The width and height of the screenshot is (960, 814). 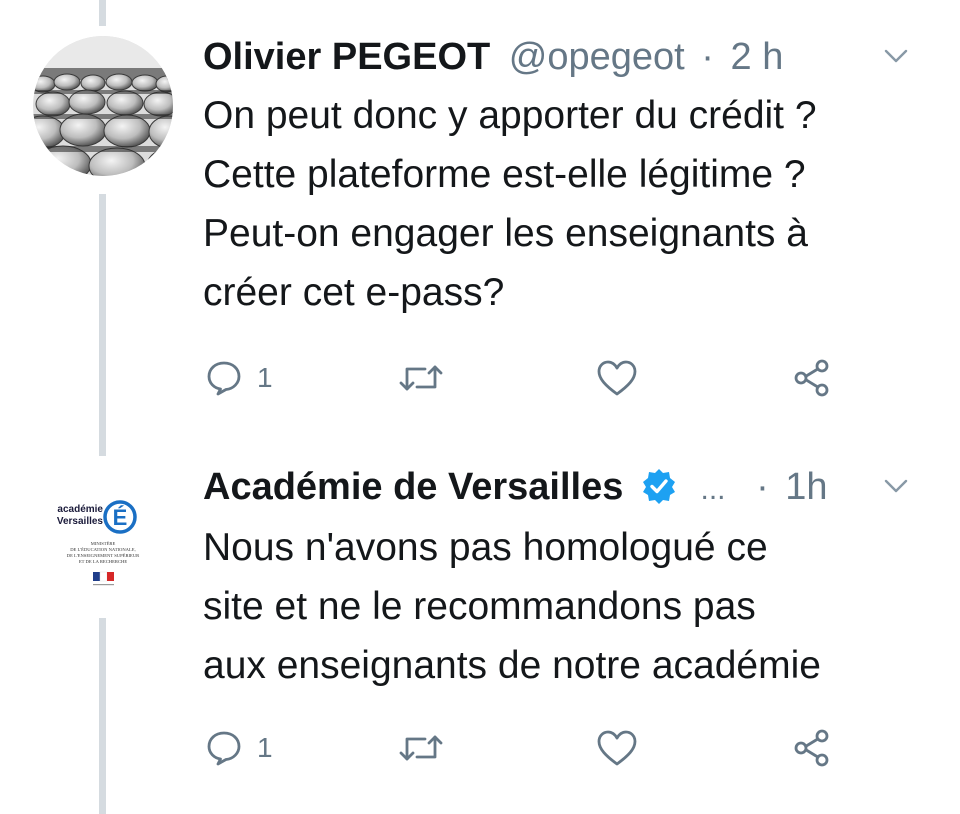 I want to click on ministry-line: MINISTÈRE, so click(x=103, y=543).